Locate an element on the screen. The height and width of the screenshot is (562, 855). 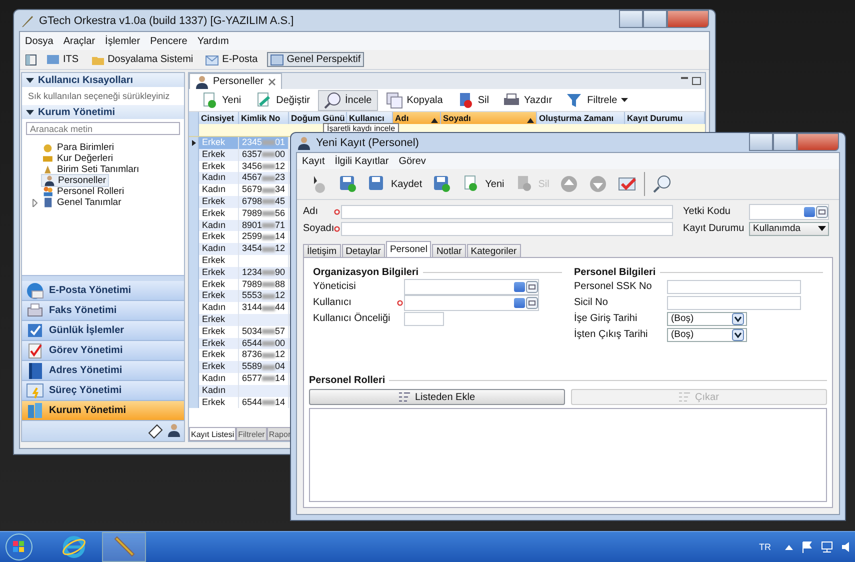
close-icon is located at coordinates (272, 82).